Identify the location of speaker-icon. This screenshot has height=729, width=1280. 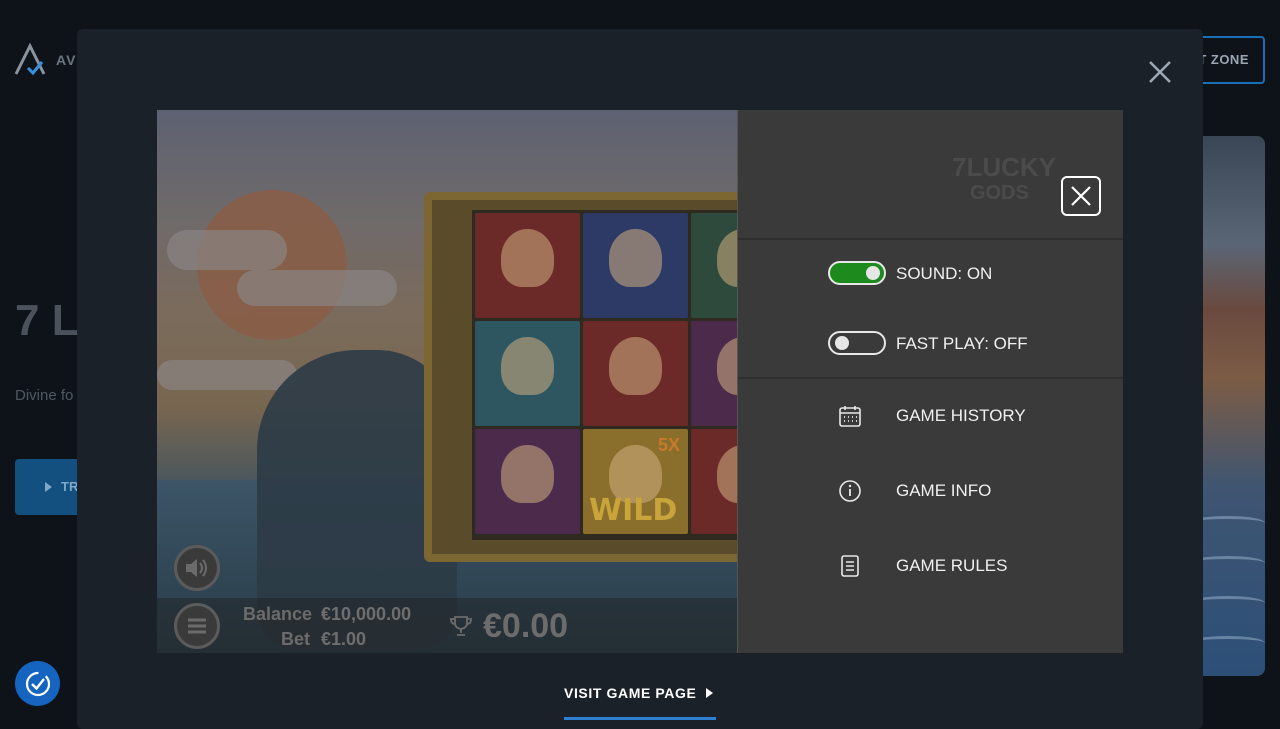
(196, 568).